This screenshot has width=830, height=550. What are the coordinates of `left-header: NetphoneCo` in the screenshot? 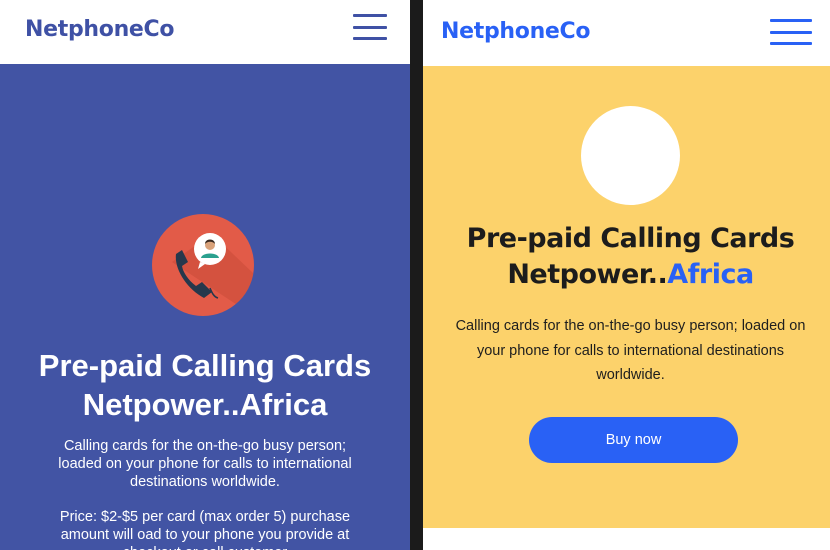 It's located at (205, 32).